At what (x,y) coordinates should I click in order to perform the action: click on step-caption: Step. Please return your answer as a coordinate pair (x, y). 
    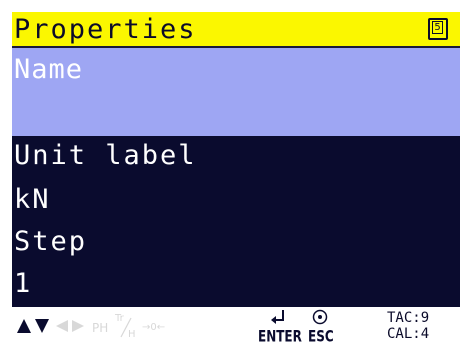
    Looking at the image, I should click on (51, 241).